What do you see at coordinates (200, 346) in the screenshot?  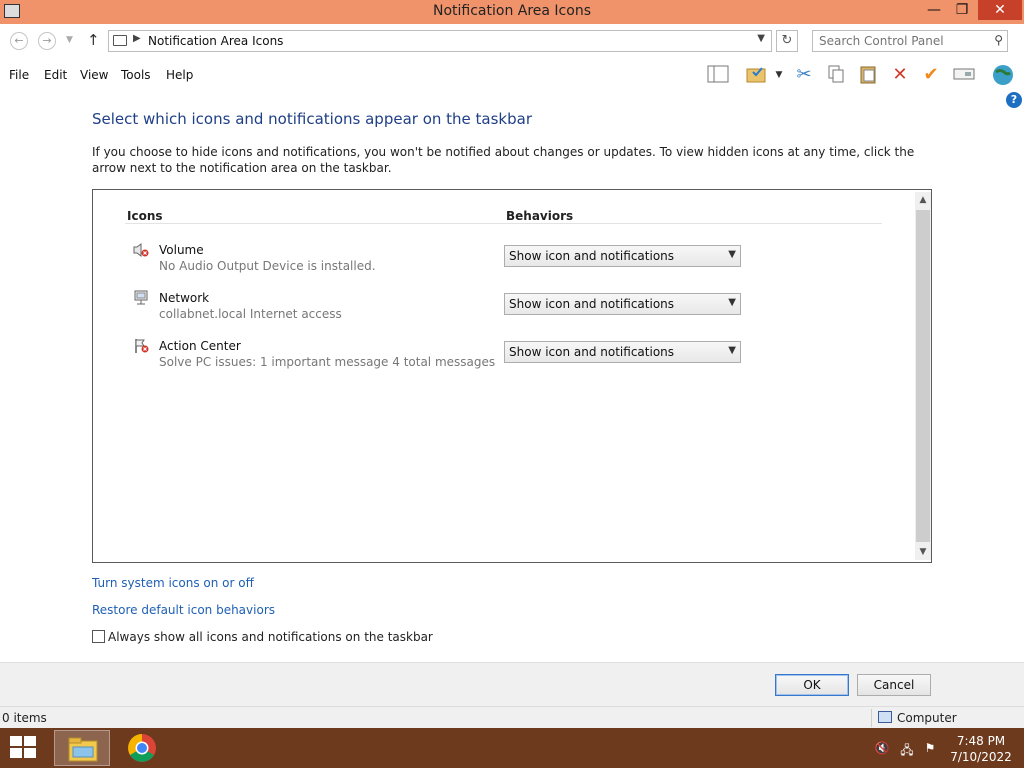 I see `row-name-action-center: Action Center` at bounding box center [200, 346].